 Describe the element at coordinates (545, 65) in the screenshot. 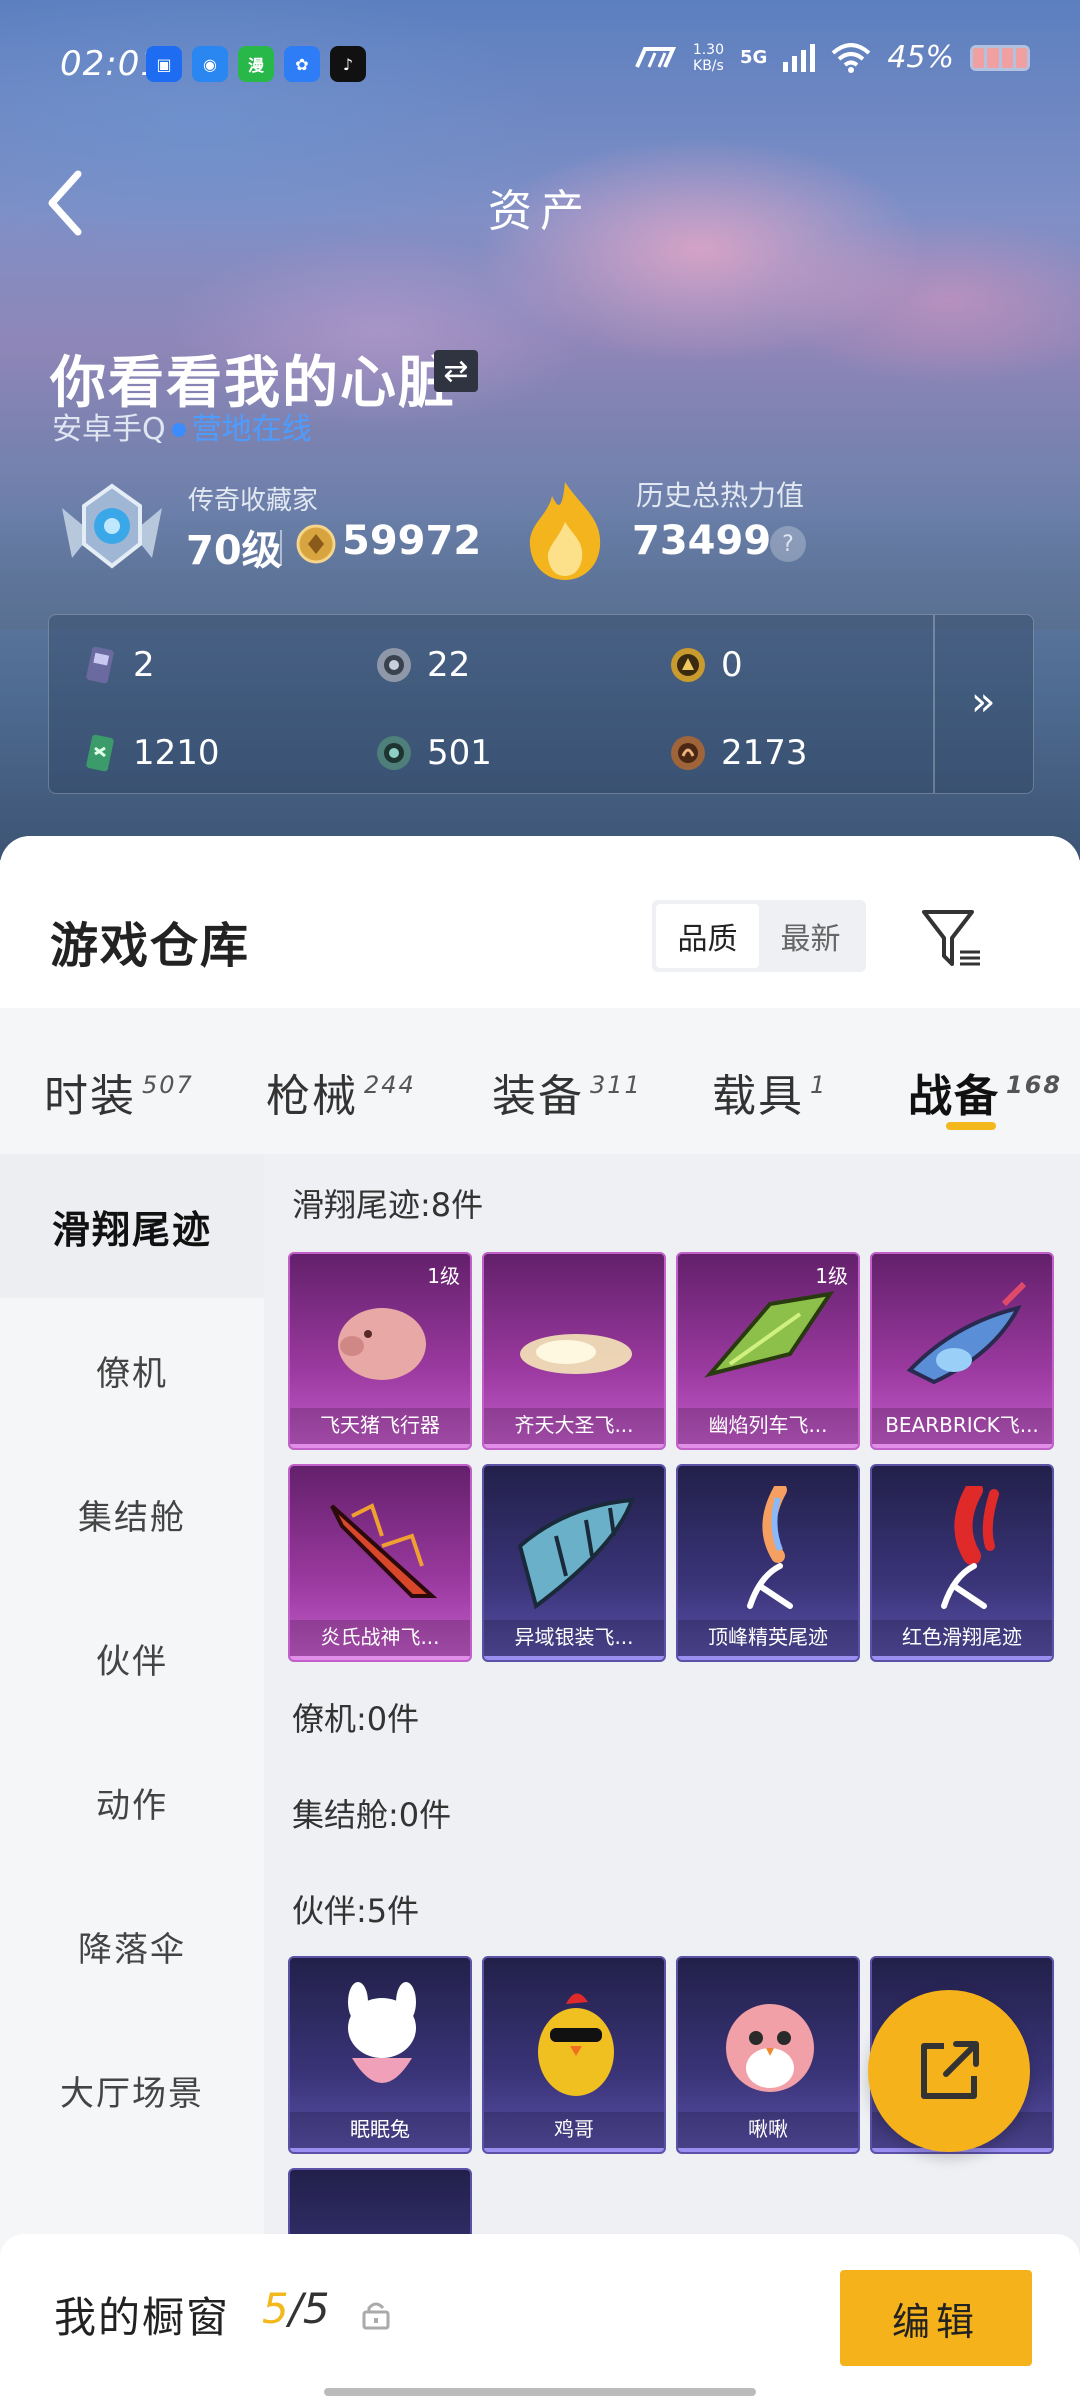

I see `status-bar: 02:01 ▣ ◉ 漫 ✿ ♪ 1.30 KB/s 5G 45%` at that location.